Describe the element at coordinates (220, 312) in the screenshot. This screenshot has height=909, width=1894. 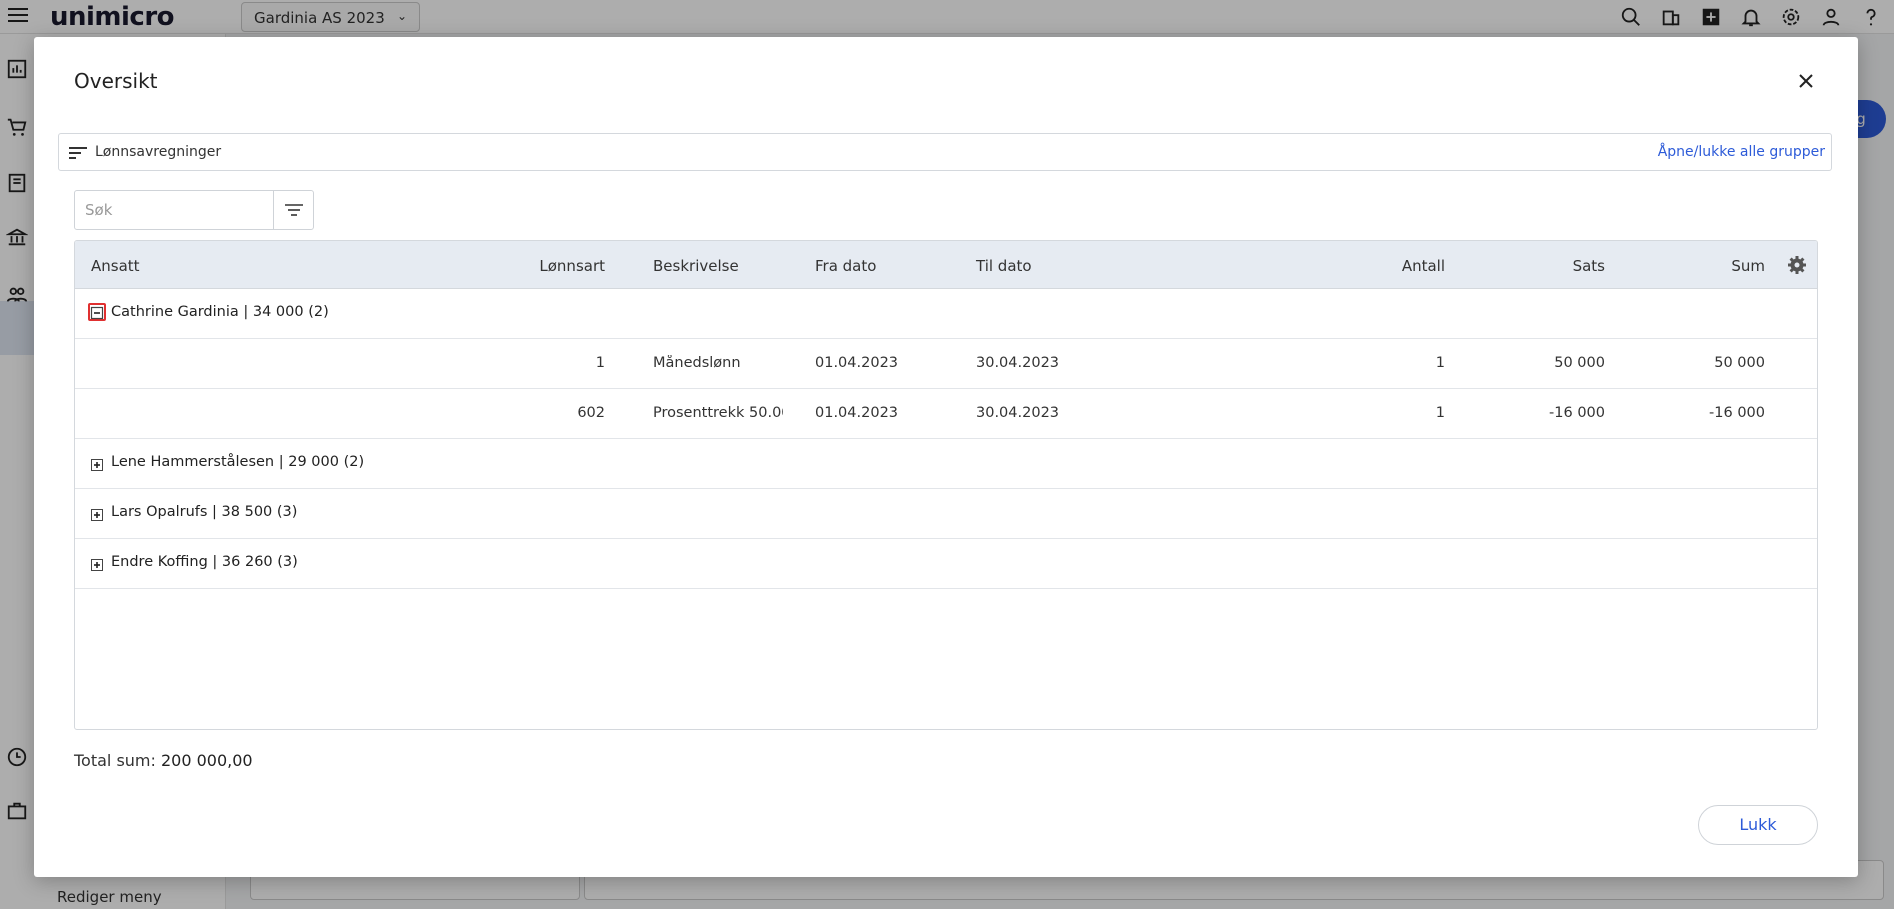
I see `group-label: Cathrine Gardinia | 34 000 (2)` at that location.